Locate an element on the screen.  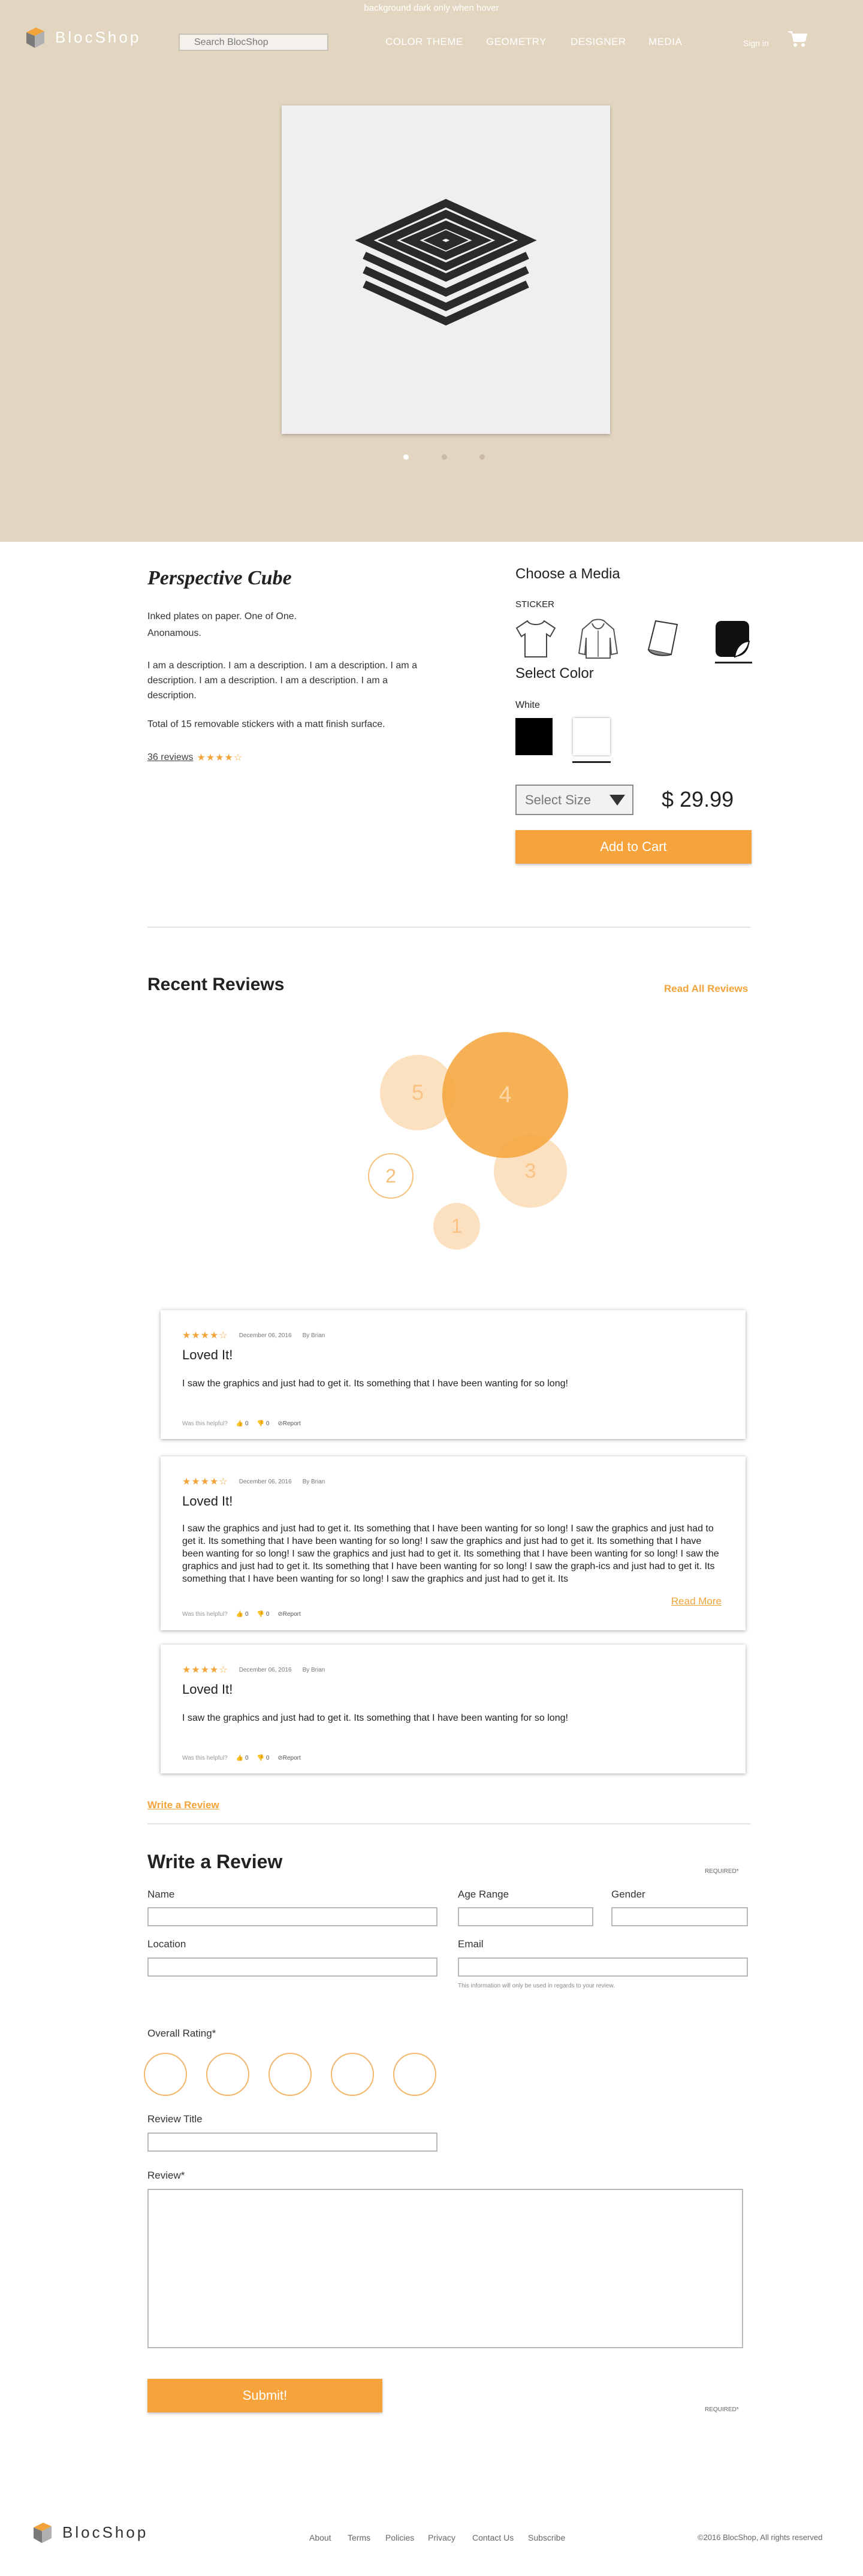
tshirt-icon is located at coordinates (536, 638).